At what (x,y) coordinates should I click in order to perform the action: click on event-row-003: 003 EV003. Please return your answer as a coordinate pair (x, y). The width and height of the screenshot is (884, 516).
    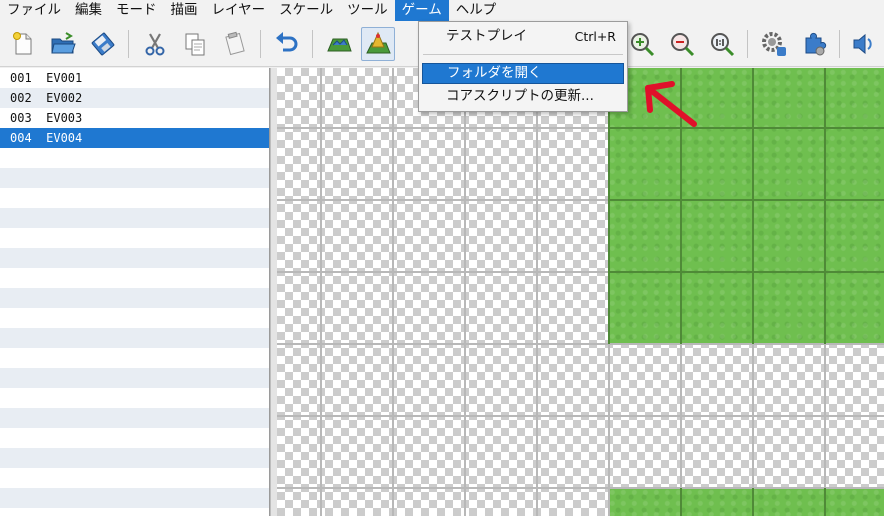
    Looking at the image, I should click on (134, 118).